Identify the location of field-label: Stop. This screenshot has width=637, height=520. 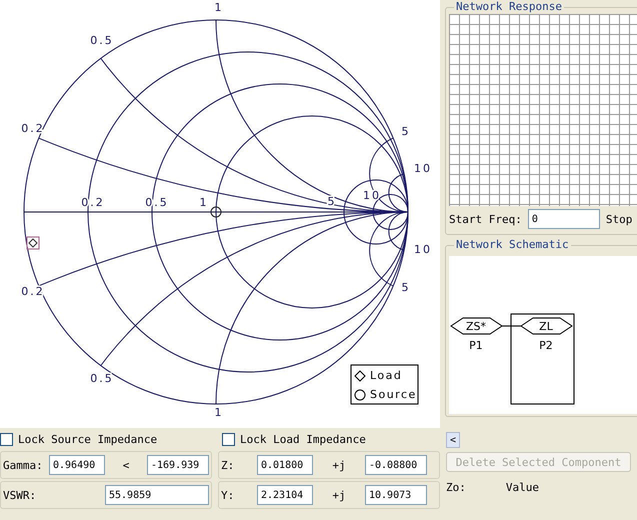
(619, 219).